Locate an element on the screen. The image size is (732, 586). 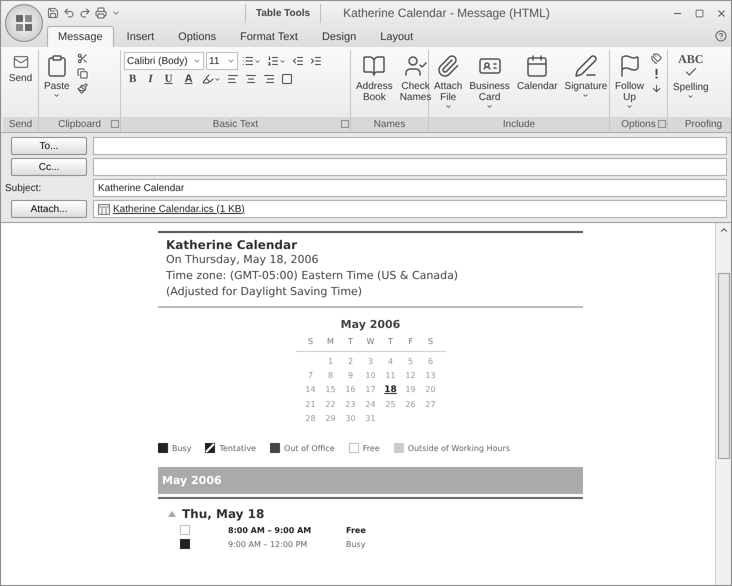
subject-field: Katherine Calendar is located at coordinates (410, 188).